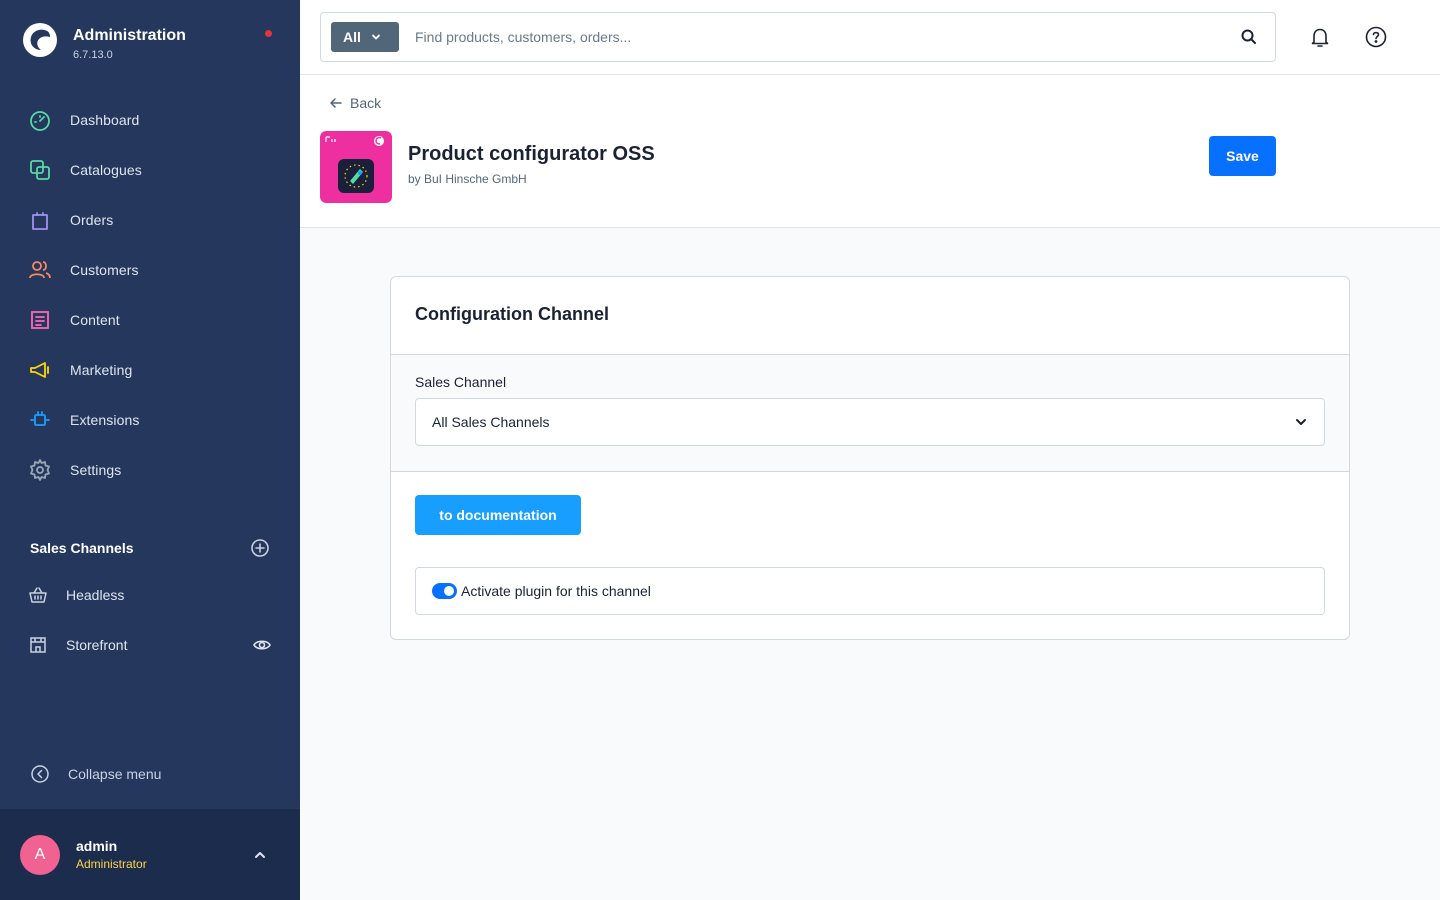 The height and width of the screenshot is (900, 1440). Describe the element at coordinates (150, 595) in the screenshot. I see `sales-channel-headless: Headless` at that location.